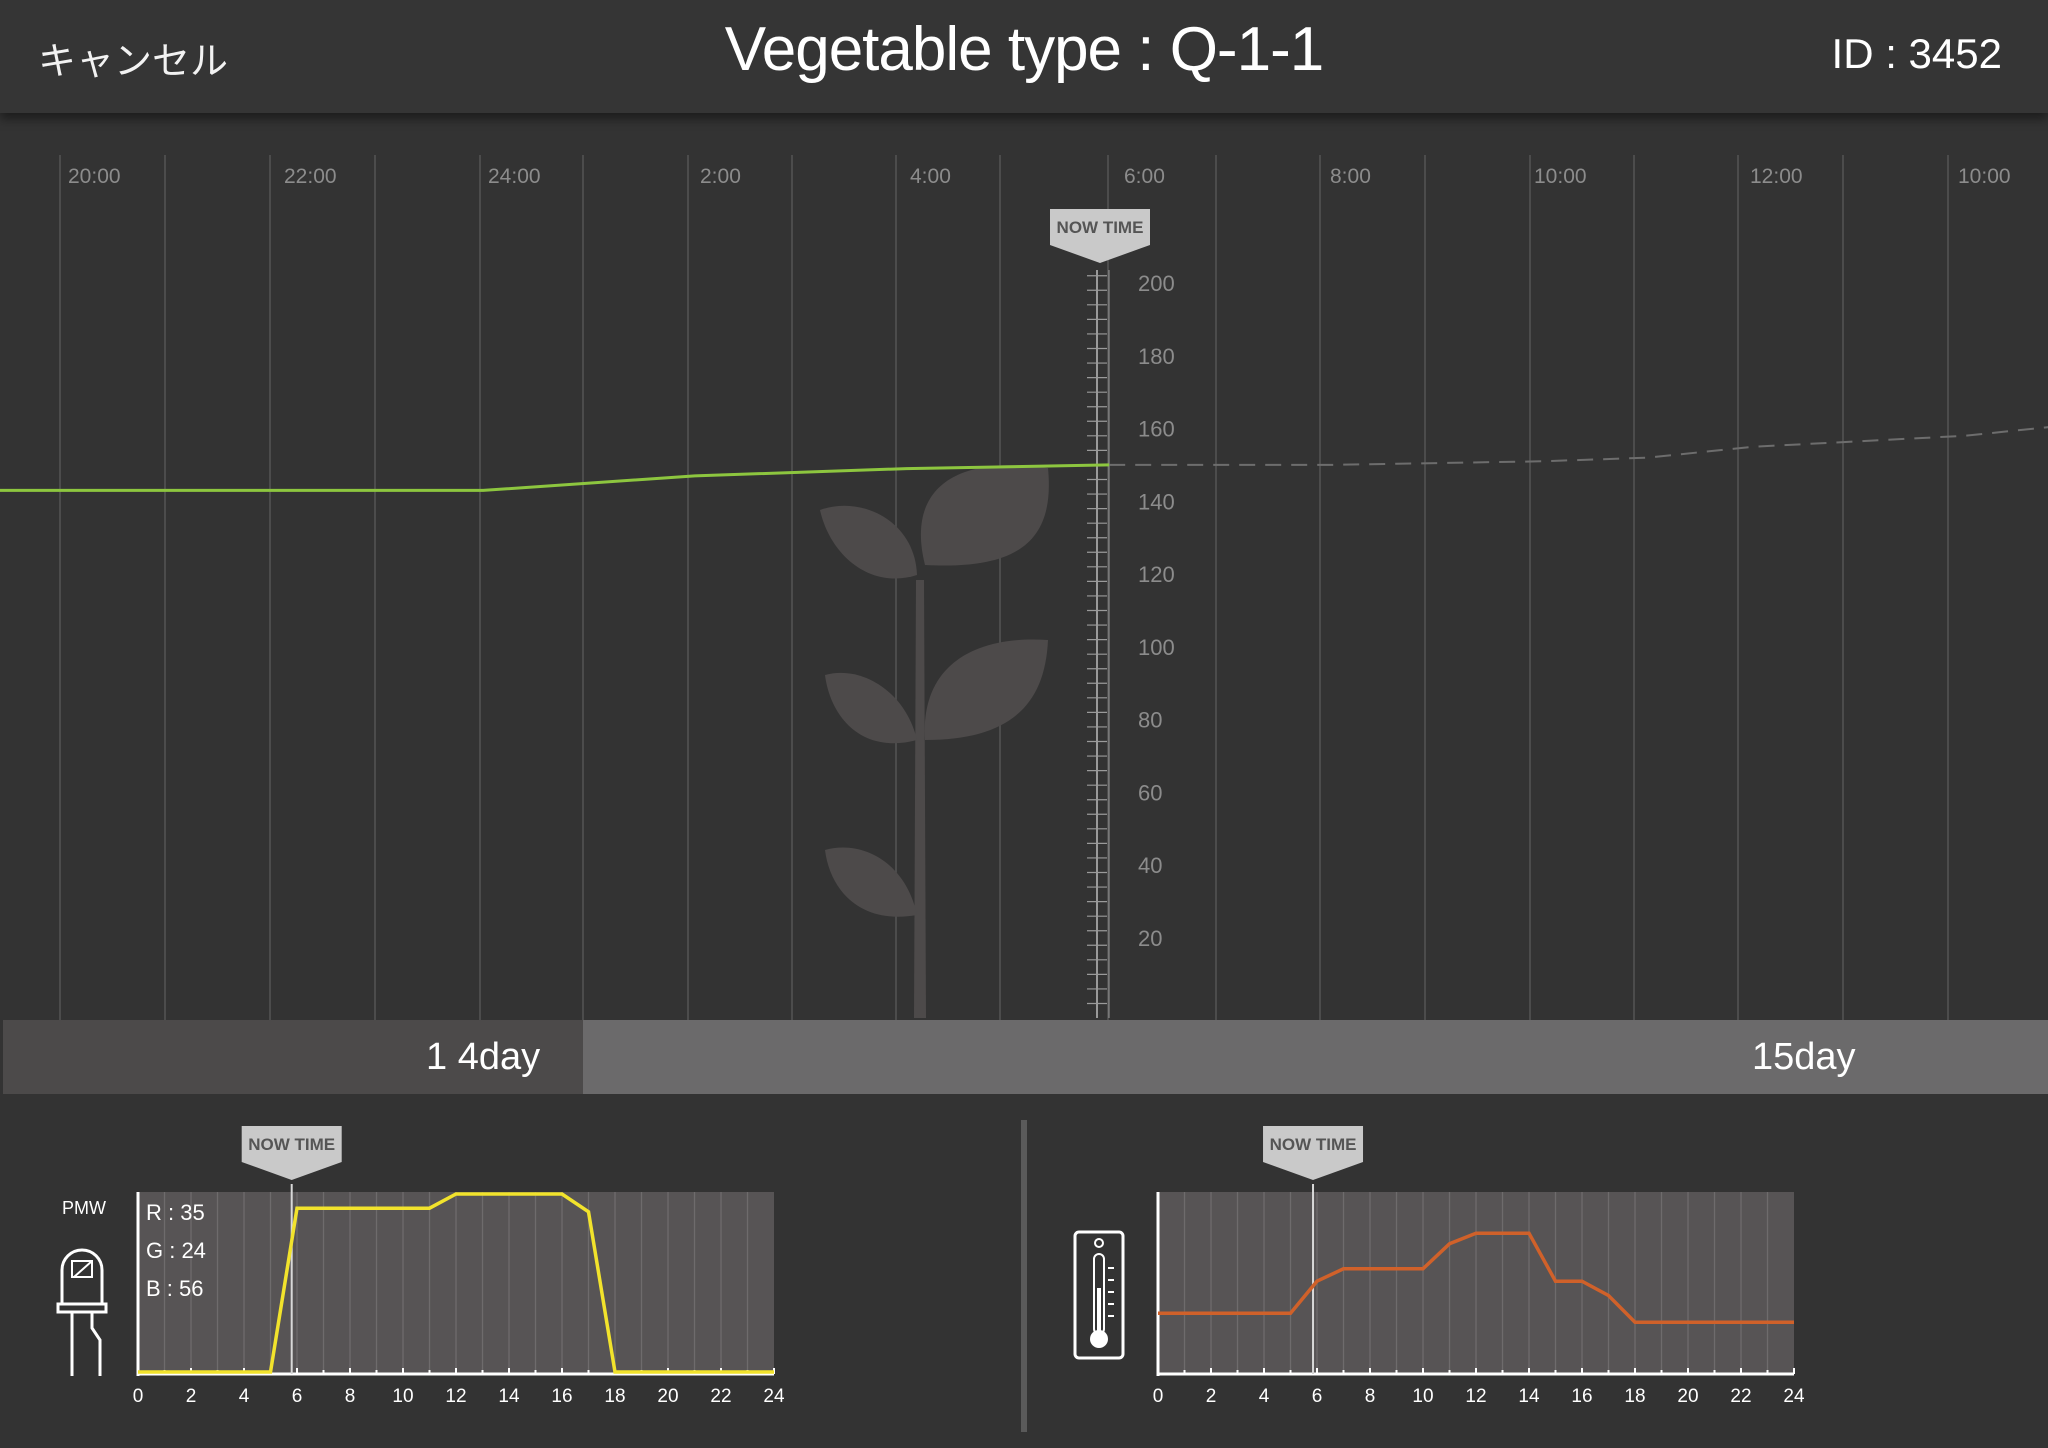 The width and height of the screenshot is (2048, 1448). I want to click on y-tick-label: 160, so click(1156, 429).